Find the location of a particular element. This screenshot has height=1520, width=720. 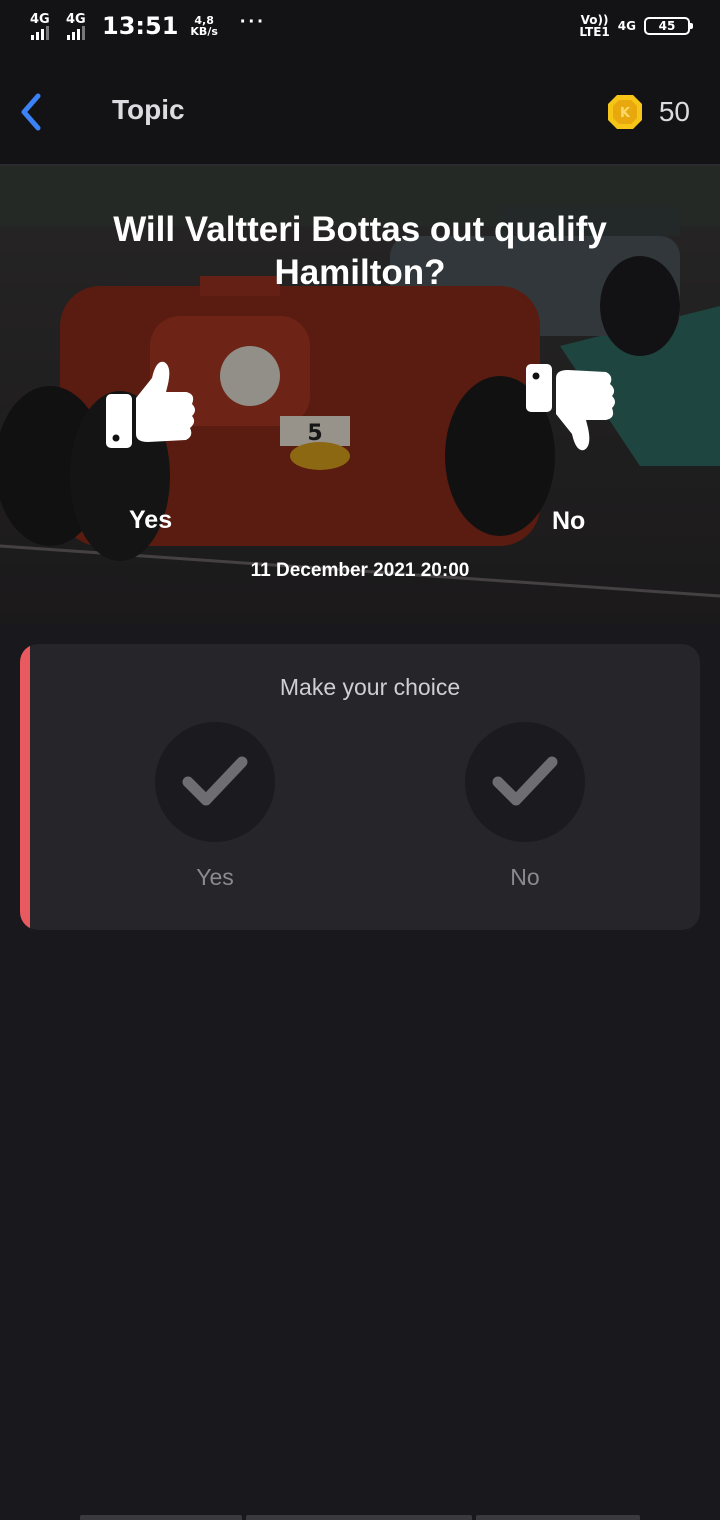

network-type-label: 4G is located at coordinates (40, 19).